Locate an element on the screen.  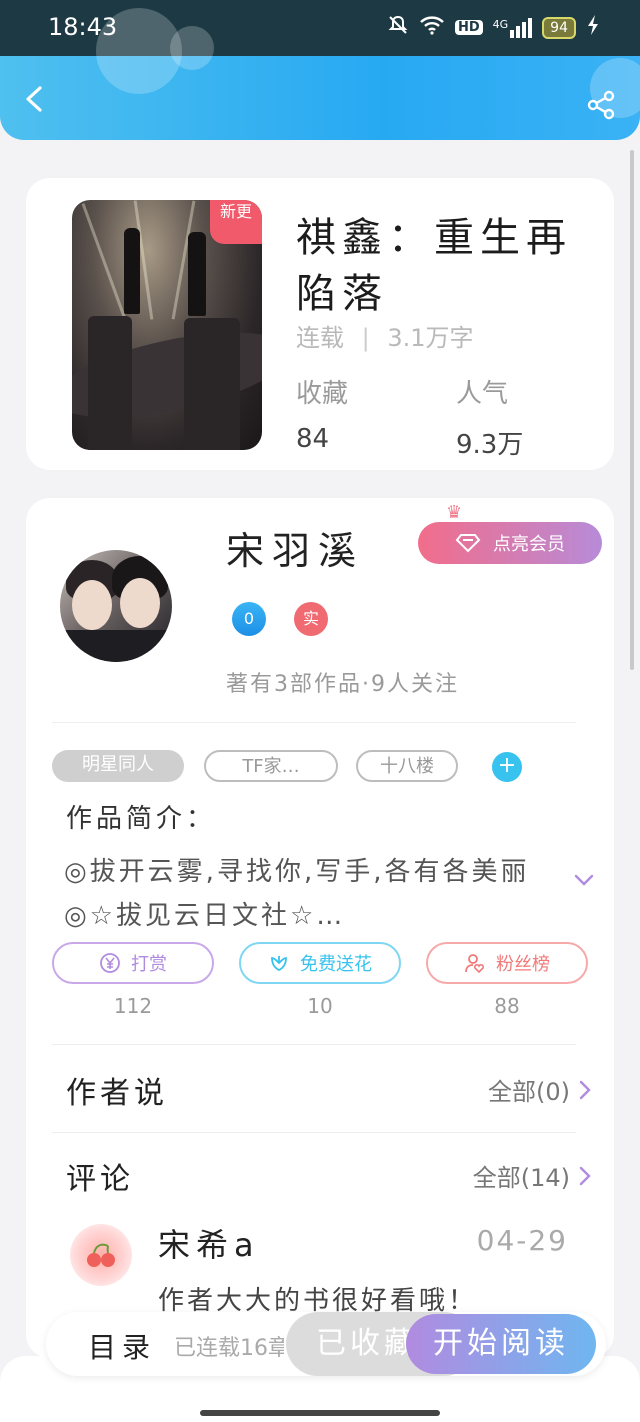
tag-item: 十八楼 is located at coordinates (407, 766).